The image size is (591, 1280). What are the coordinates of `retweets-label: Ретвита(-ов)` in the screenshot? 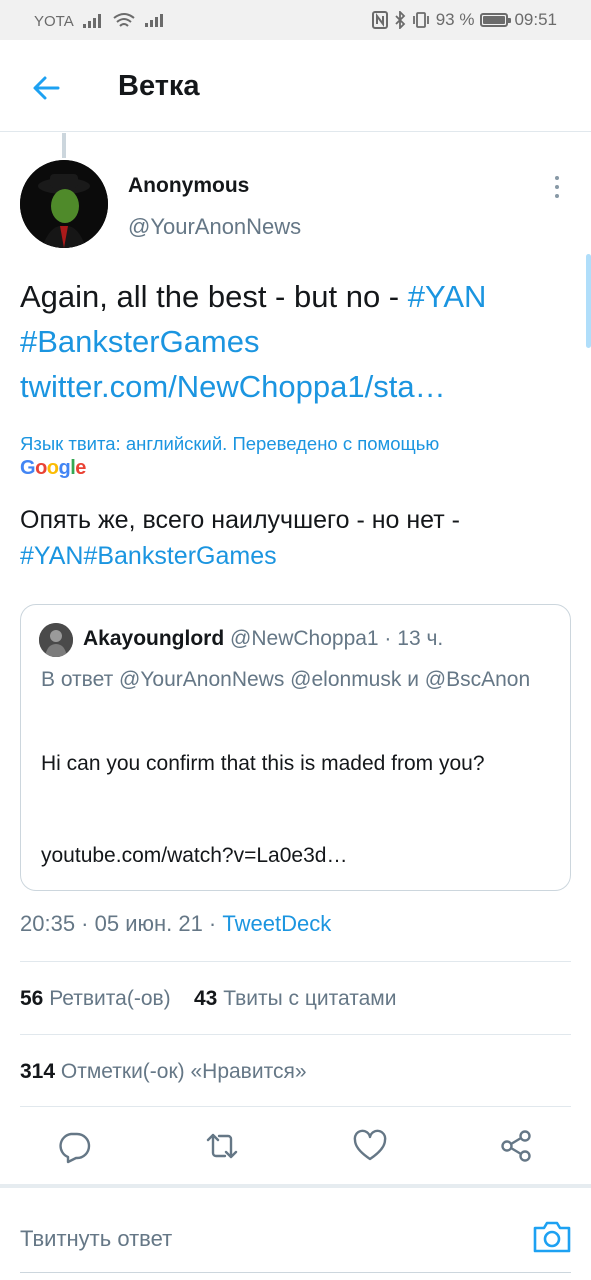 It's located at (110, 998).